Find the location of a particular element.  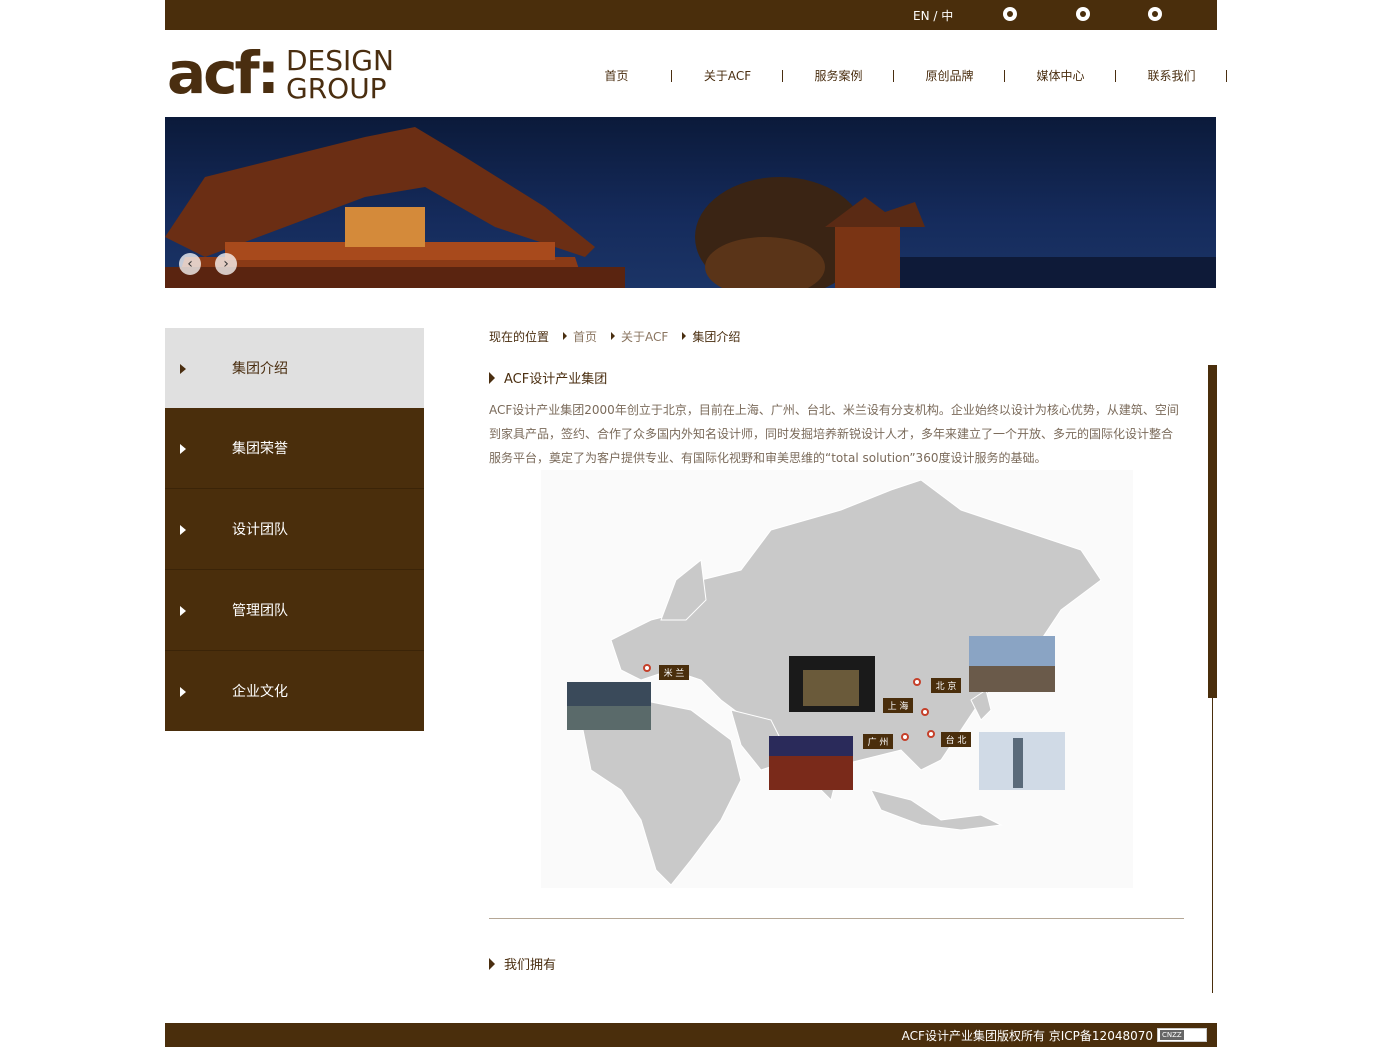

scrollbar-thumb is located at coordinates (1212, 531).